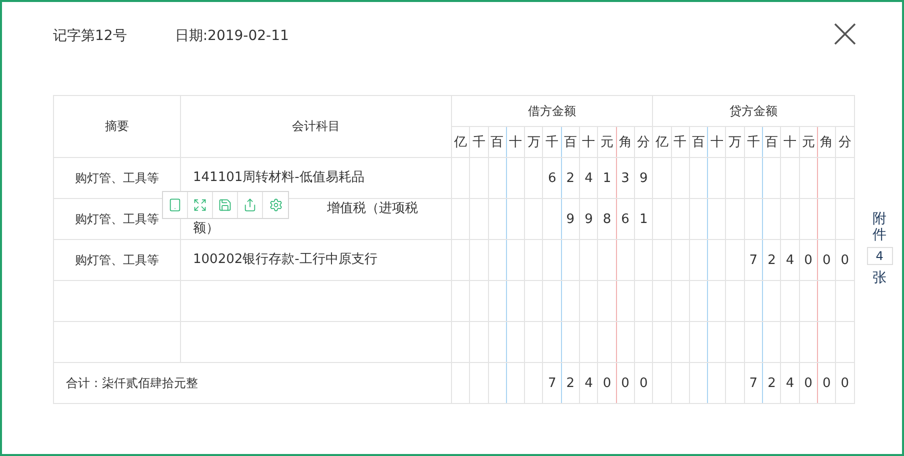 Image resolution: width=904 pixels, height=456 pixels. I want to click on voucher-number: 记字第12号, so click(90, 36).